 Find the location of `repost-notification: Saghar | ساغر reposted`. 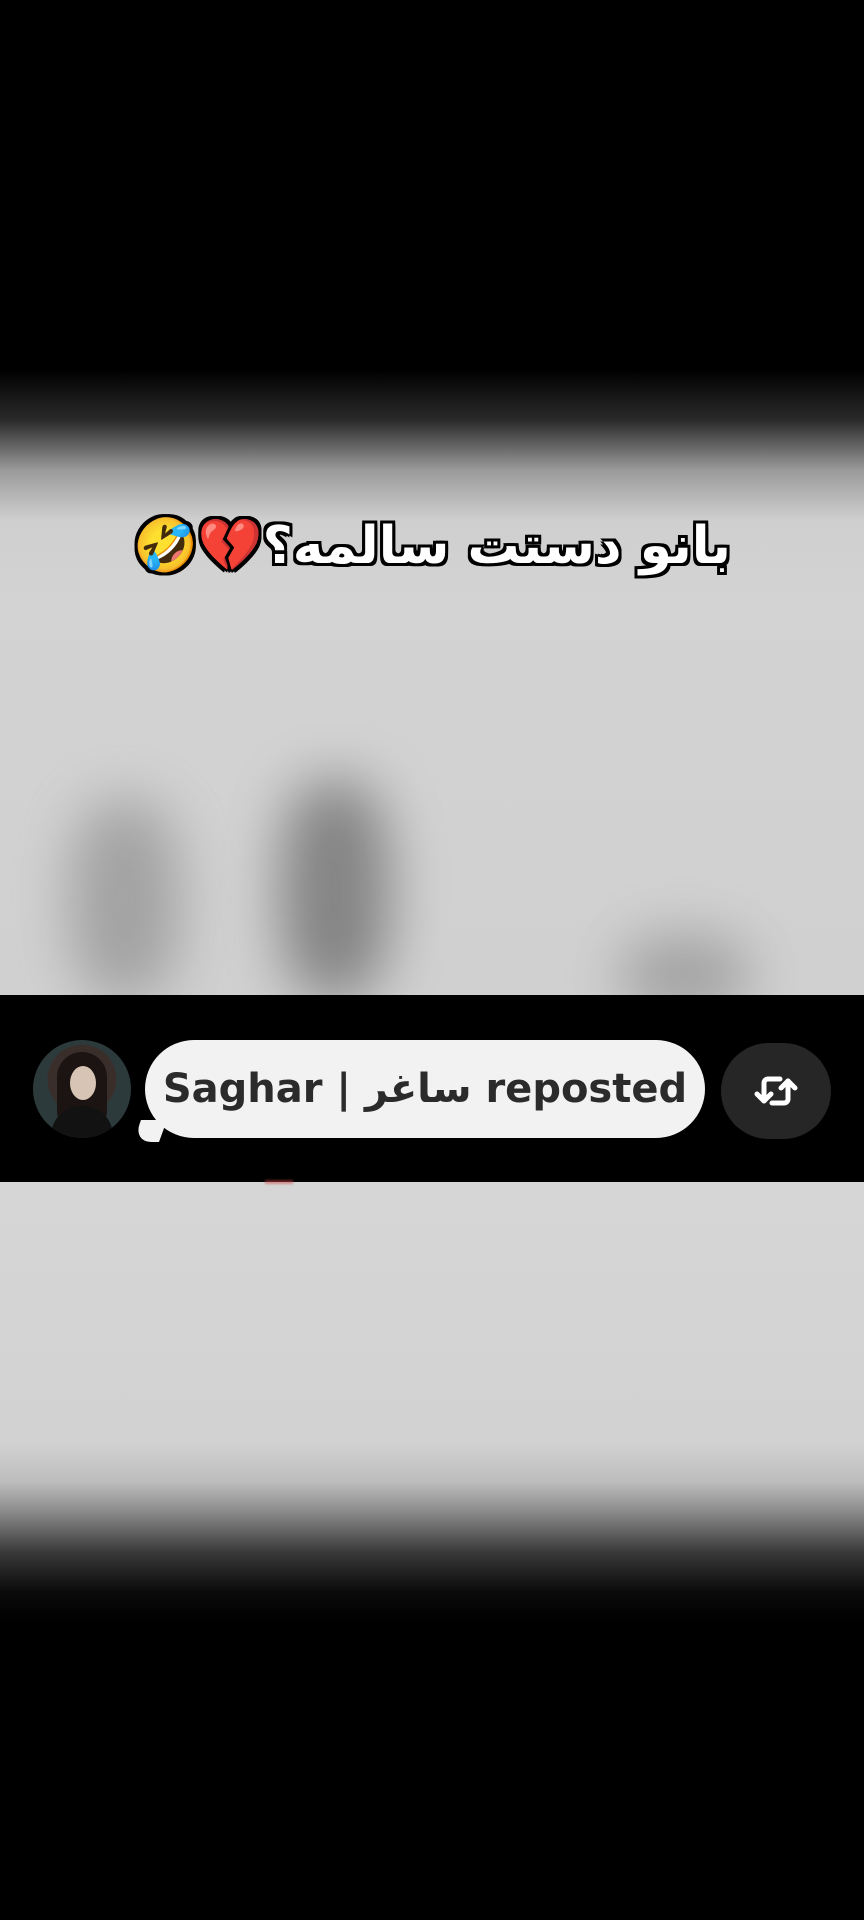

repost-notification: Saghar | ساغر reposted is located at coordinates (432, 1088).